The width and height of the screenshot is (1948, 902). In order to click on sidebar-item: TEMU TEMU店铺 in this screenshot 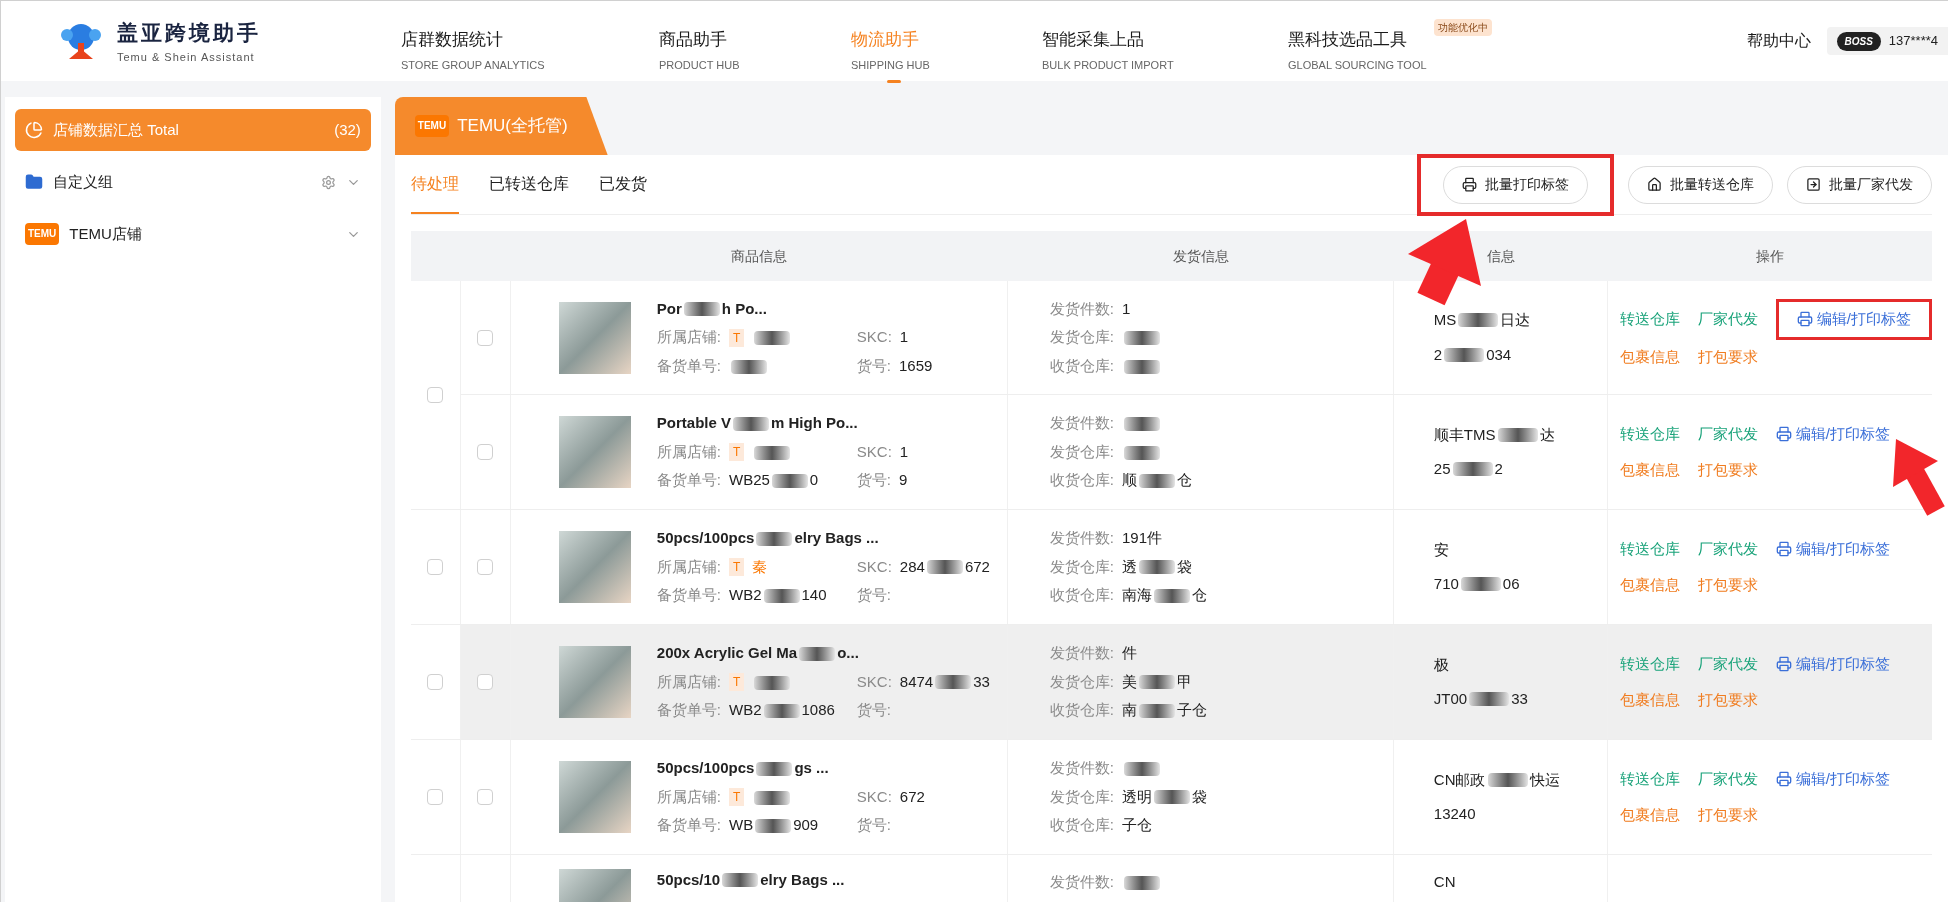, I will do `click(193, 234)`.